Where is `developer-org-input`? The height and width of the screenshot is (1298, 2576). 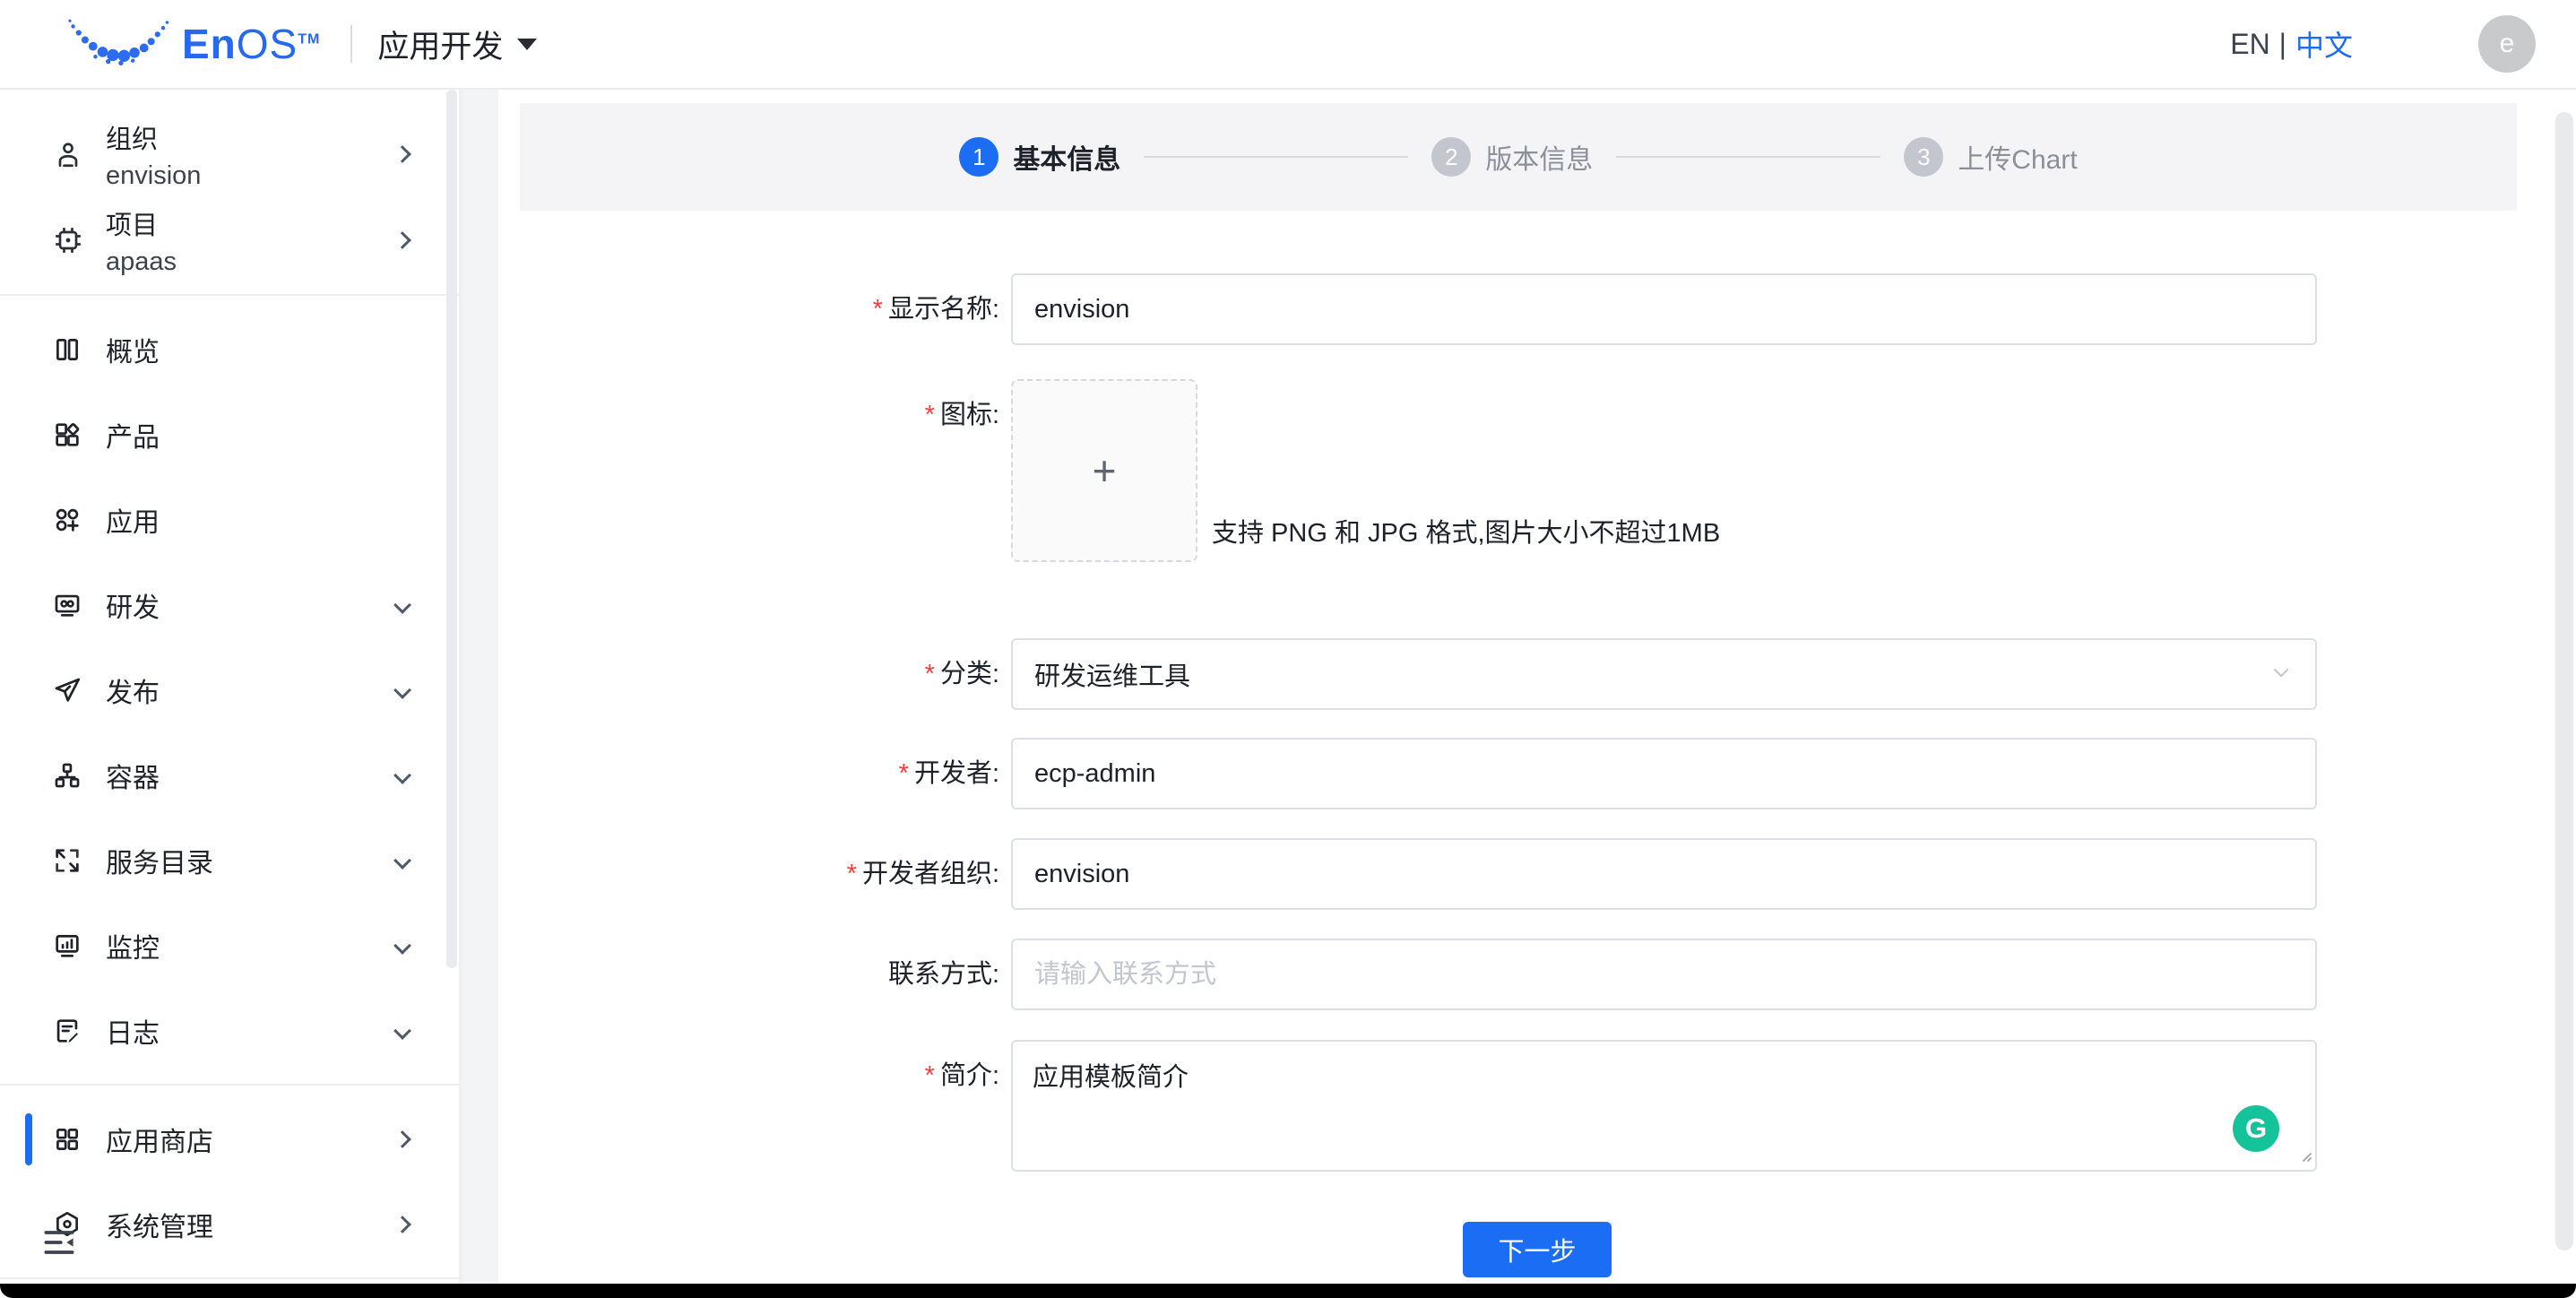 developer-org-input is located at coordinates (1664, 874).